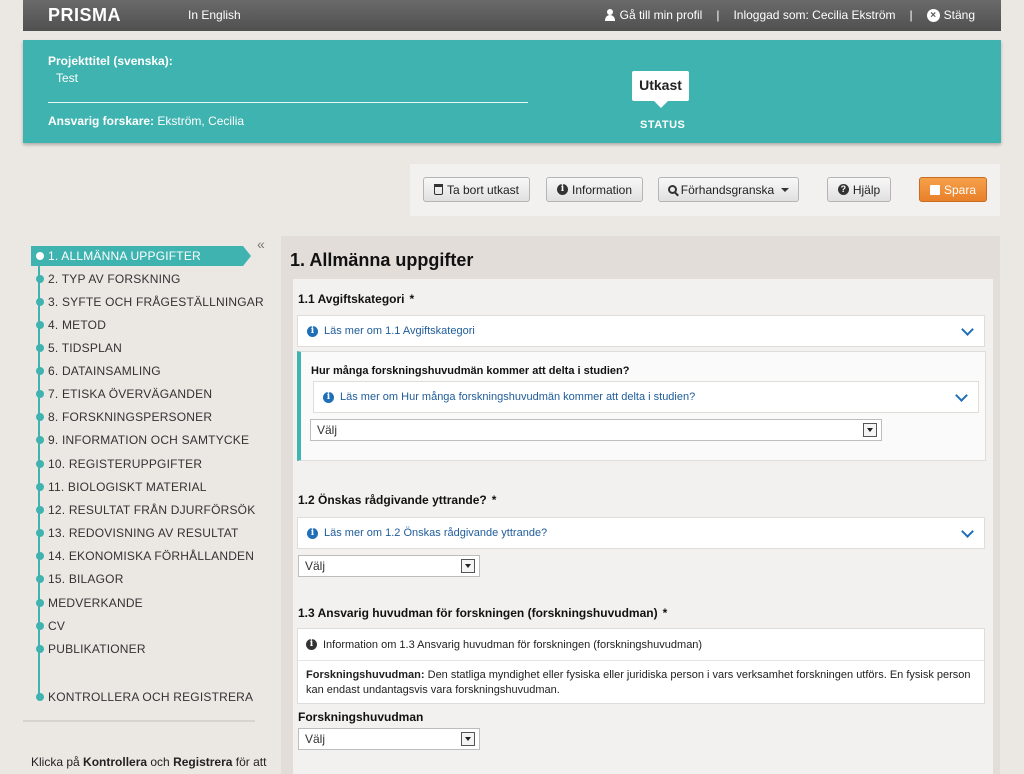 The height and width of the screenshot is (774, 1024). Describe the element at coordinates (960, 189) in the screenshot. I see `save-label: Spara` at that location.